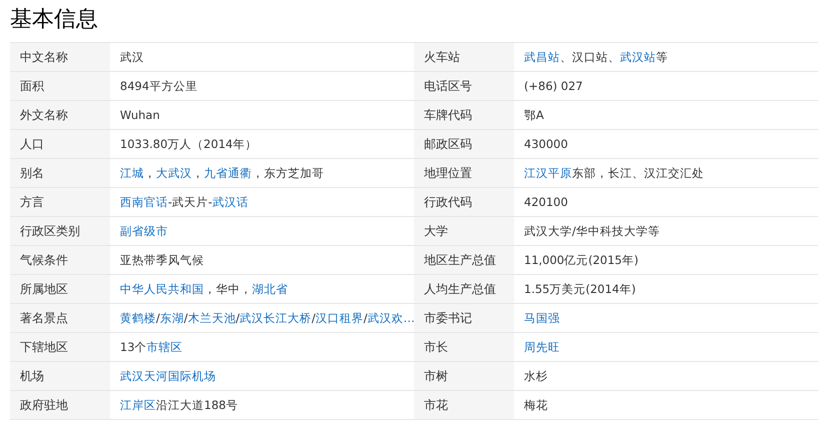 This screenshot has height=437, width=828. I want to click on link: 副省级市, so click(144, 231).